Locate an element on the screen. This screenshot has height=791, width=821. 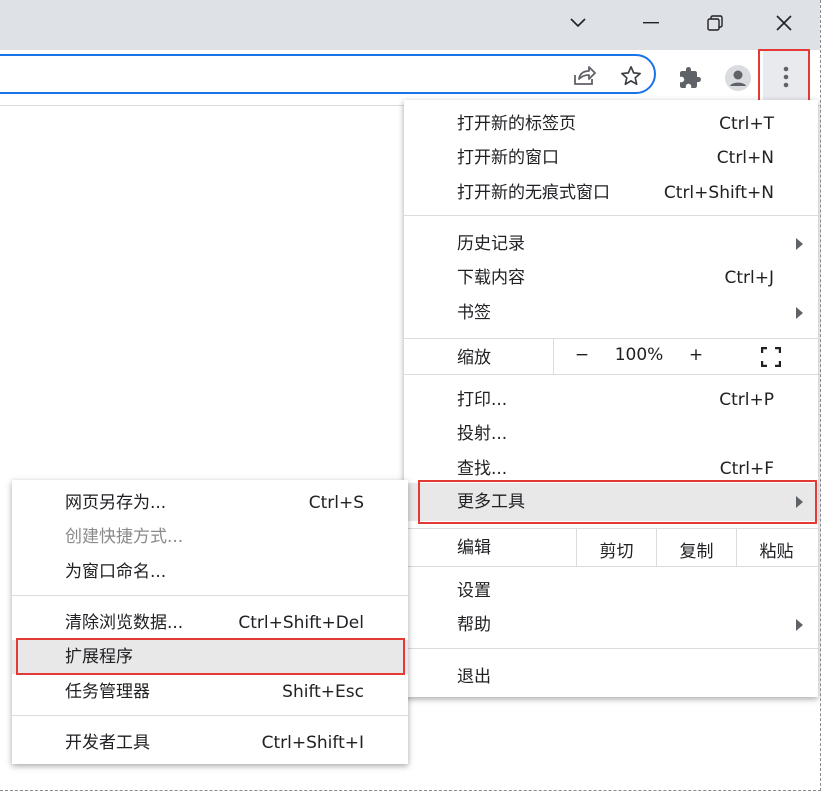
menu-item-new-incognito: 打开新的无痕式窗口 Ctrl+Shift+N is located at coordinates (611, 193).